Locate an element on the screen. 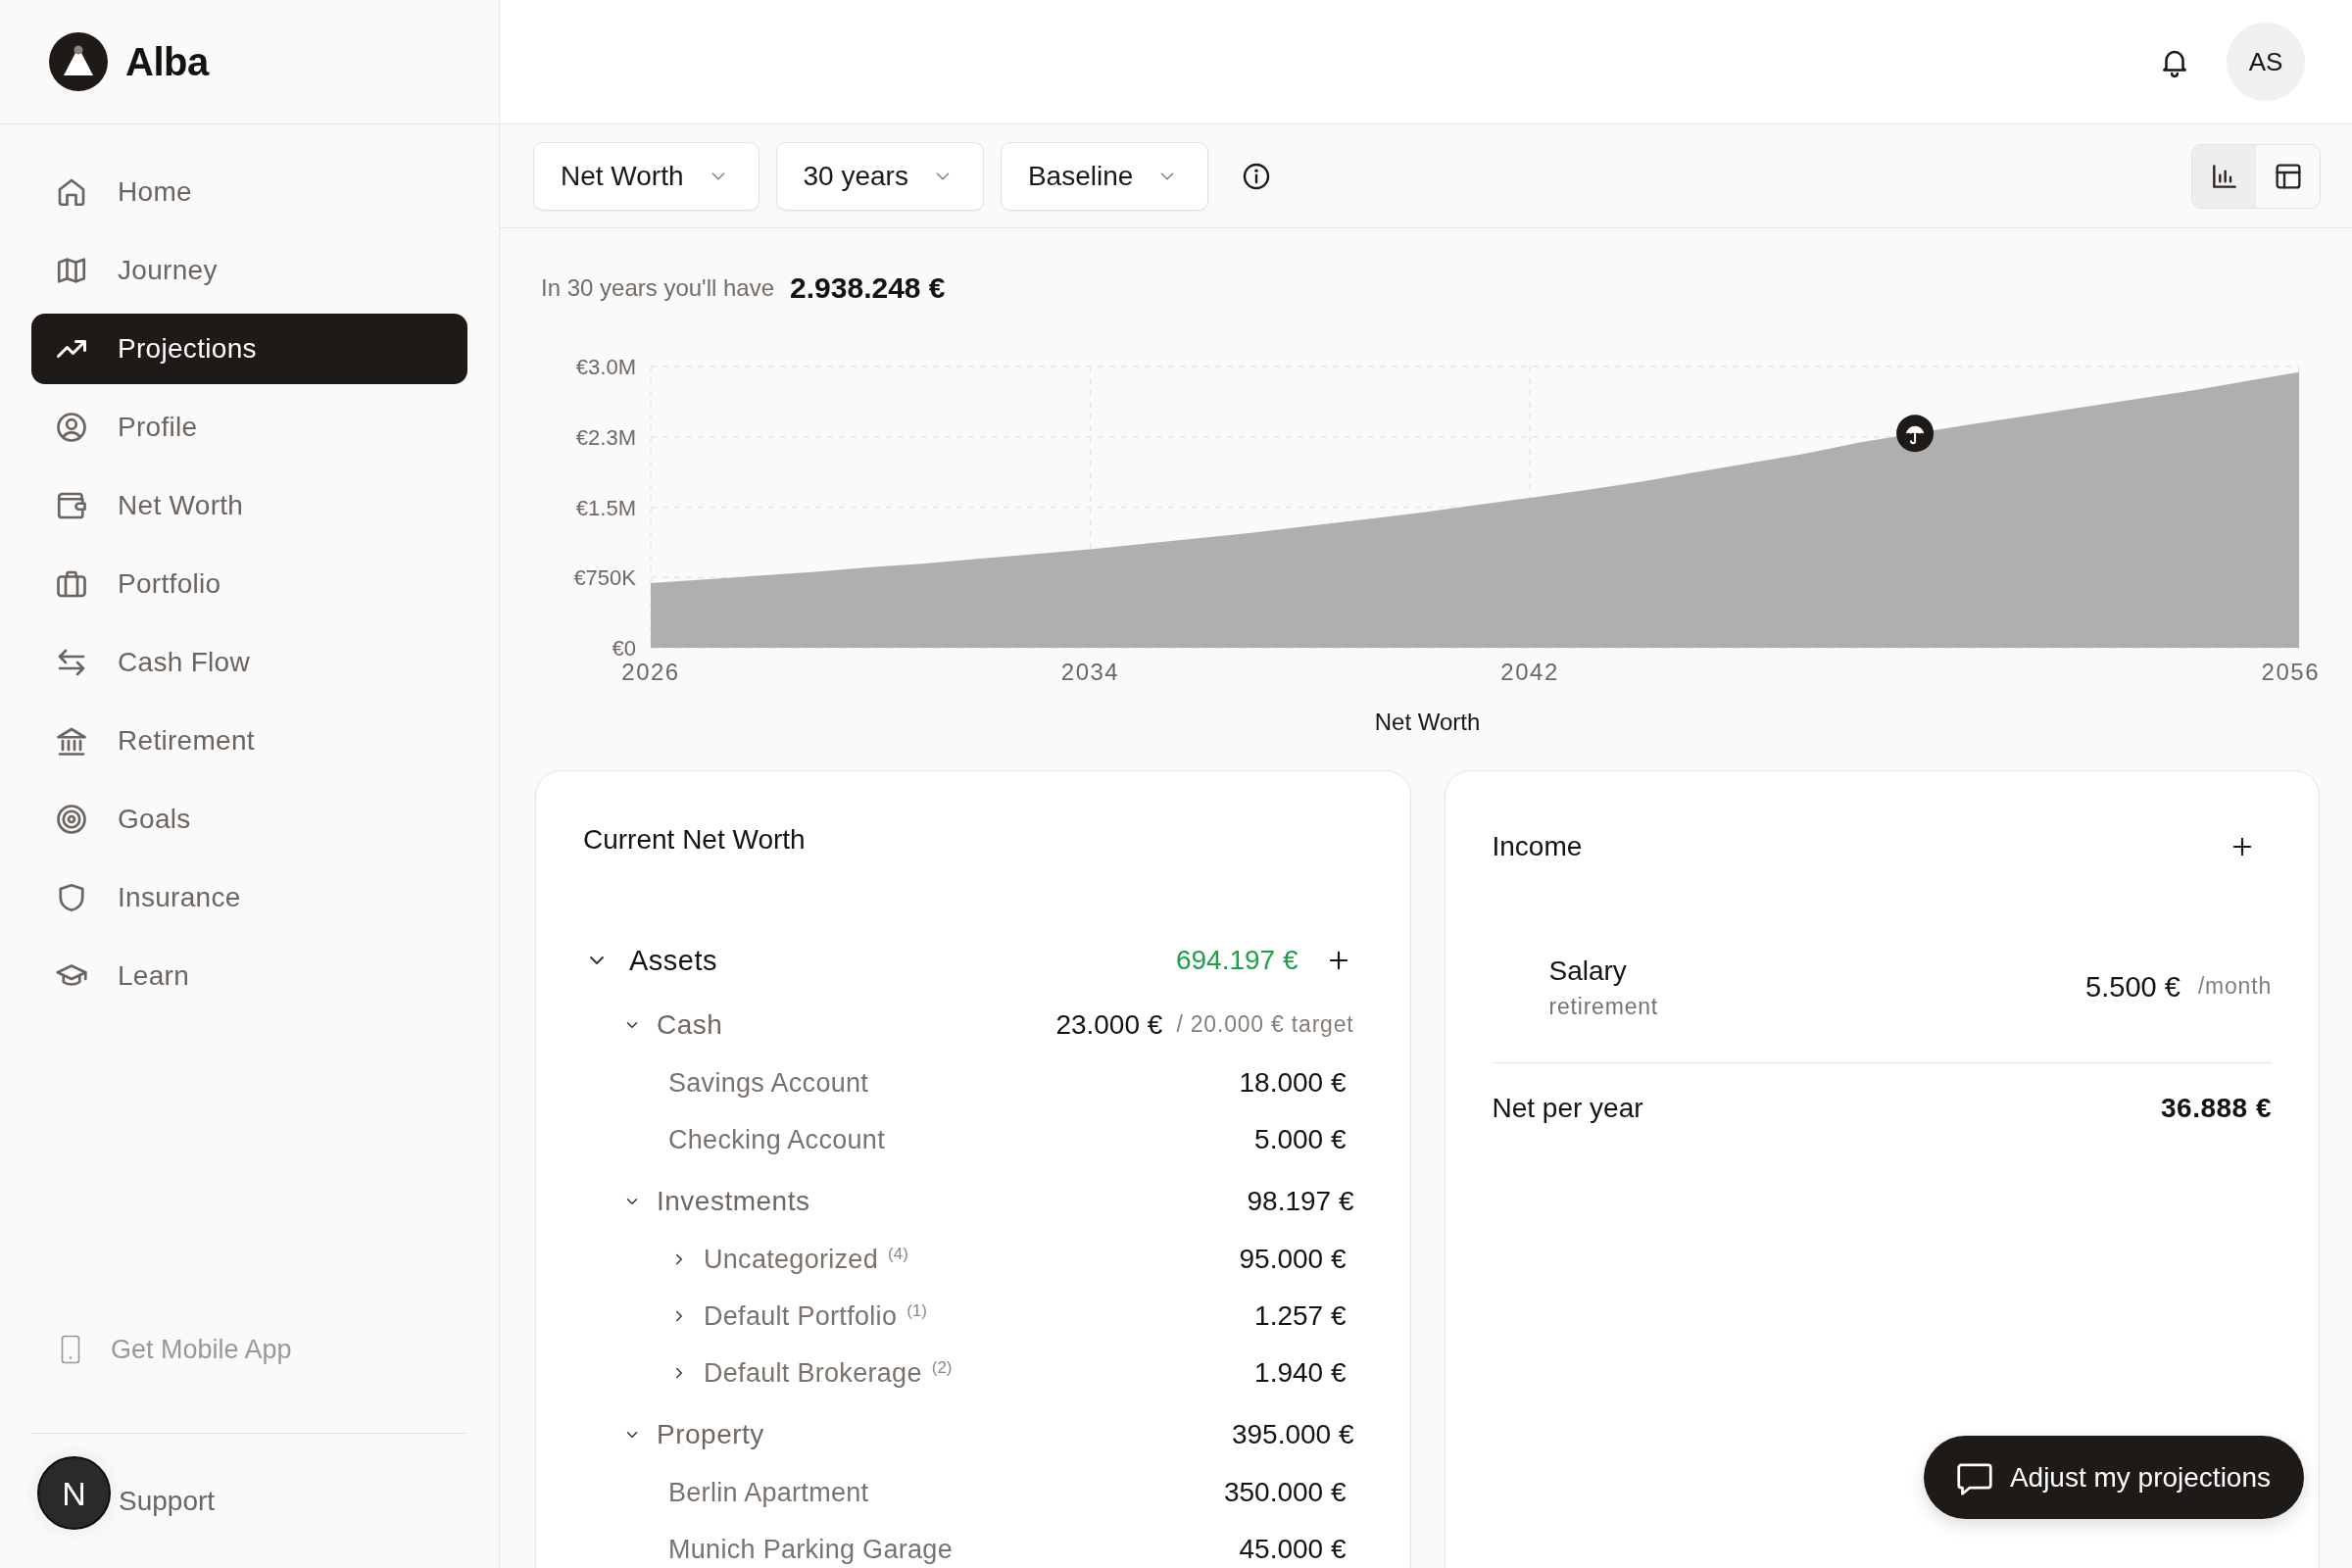  category-label: Investments is located at coordinates (733, 1201).